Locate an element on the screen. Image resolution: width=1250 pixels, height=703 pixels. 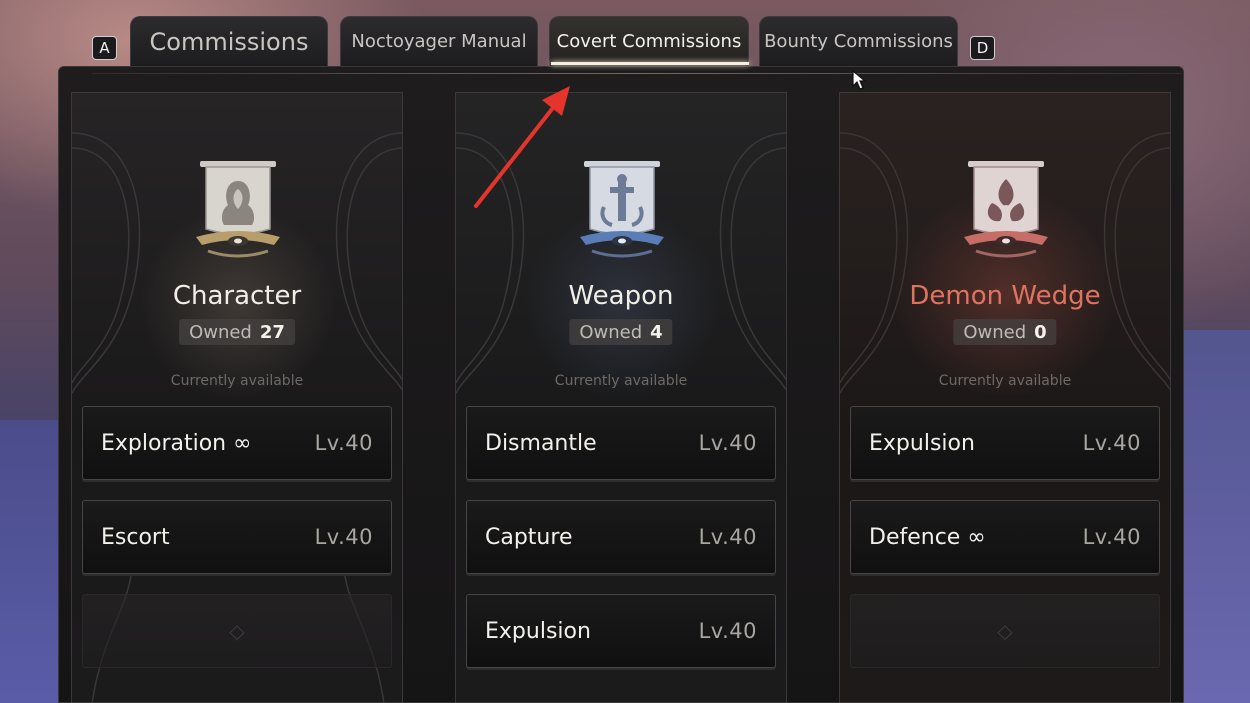
tab-noctoyager-manual: Noctoyager Manual is located at coordinates (439, 41).